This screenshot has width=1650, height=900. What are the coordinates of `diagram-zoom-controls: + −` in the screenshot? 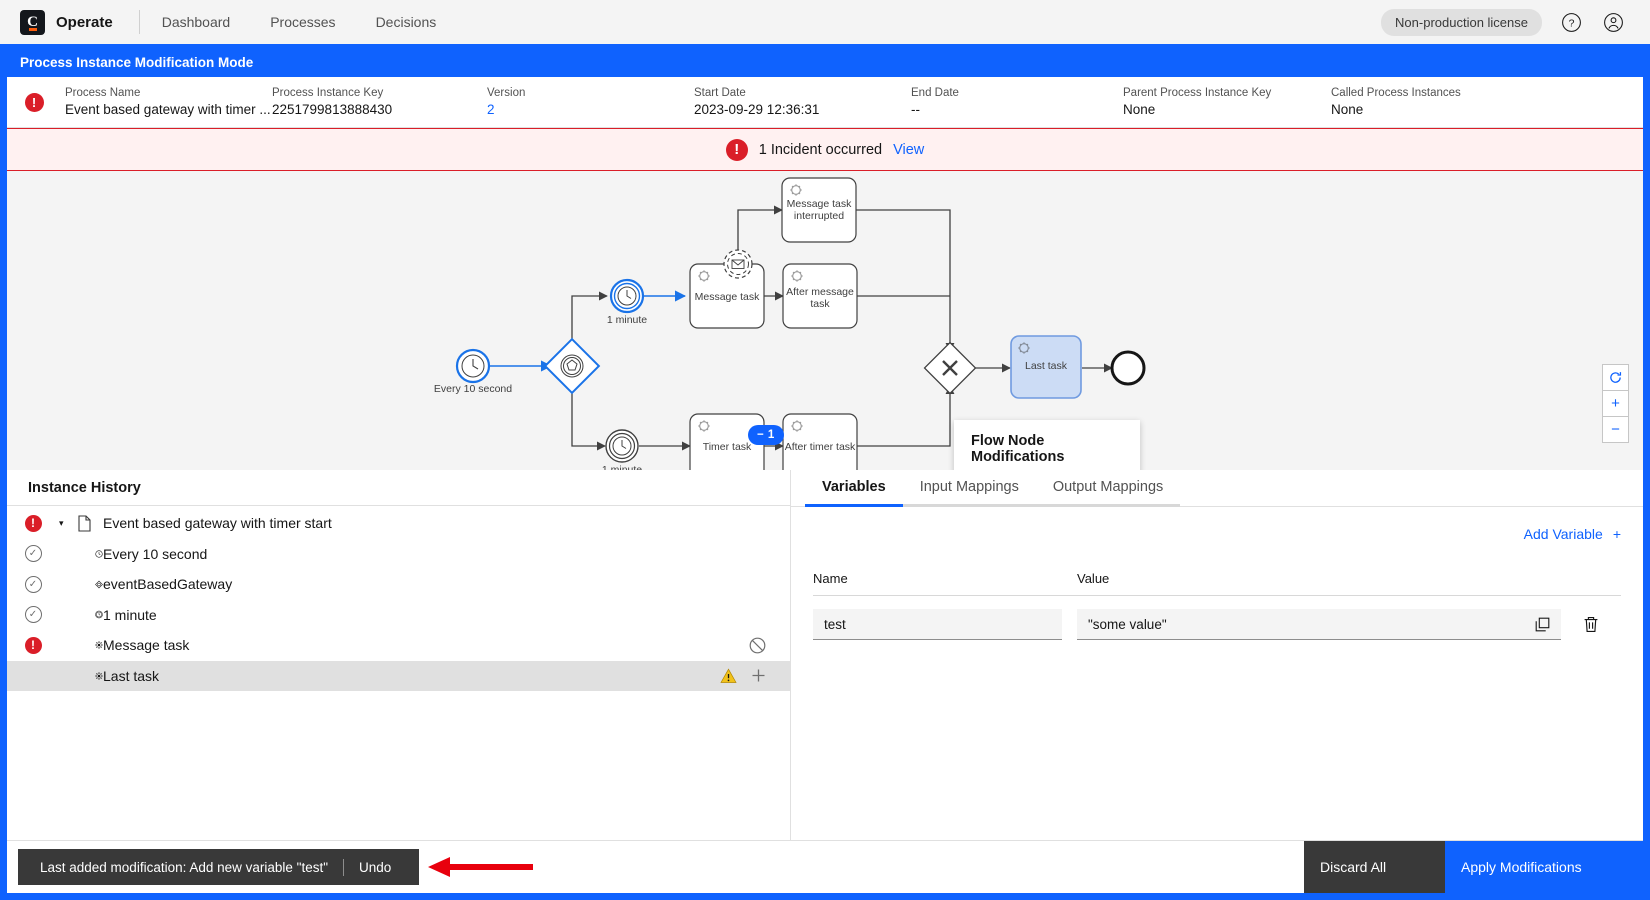 It's located at (1615, 403).